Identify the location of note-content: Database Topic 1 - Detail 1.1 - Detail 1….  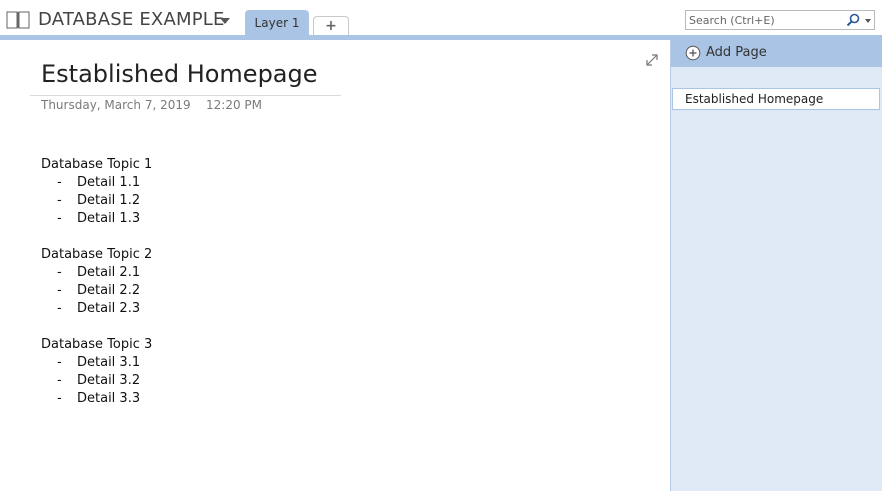
(96, 282).